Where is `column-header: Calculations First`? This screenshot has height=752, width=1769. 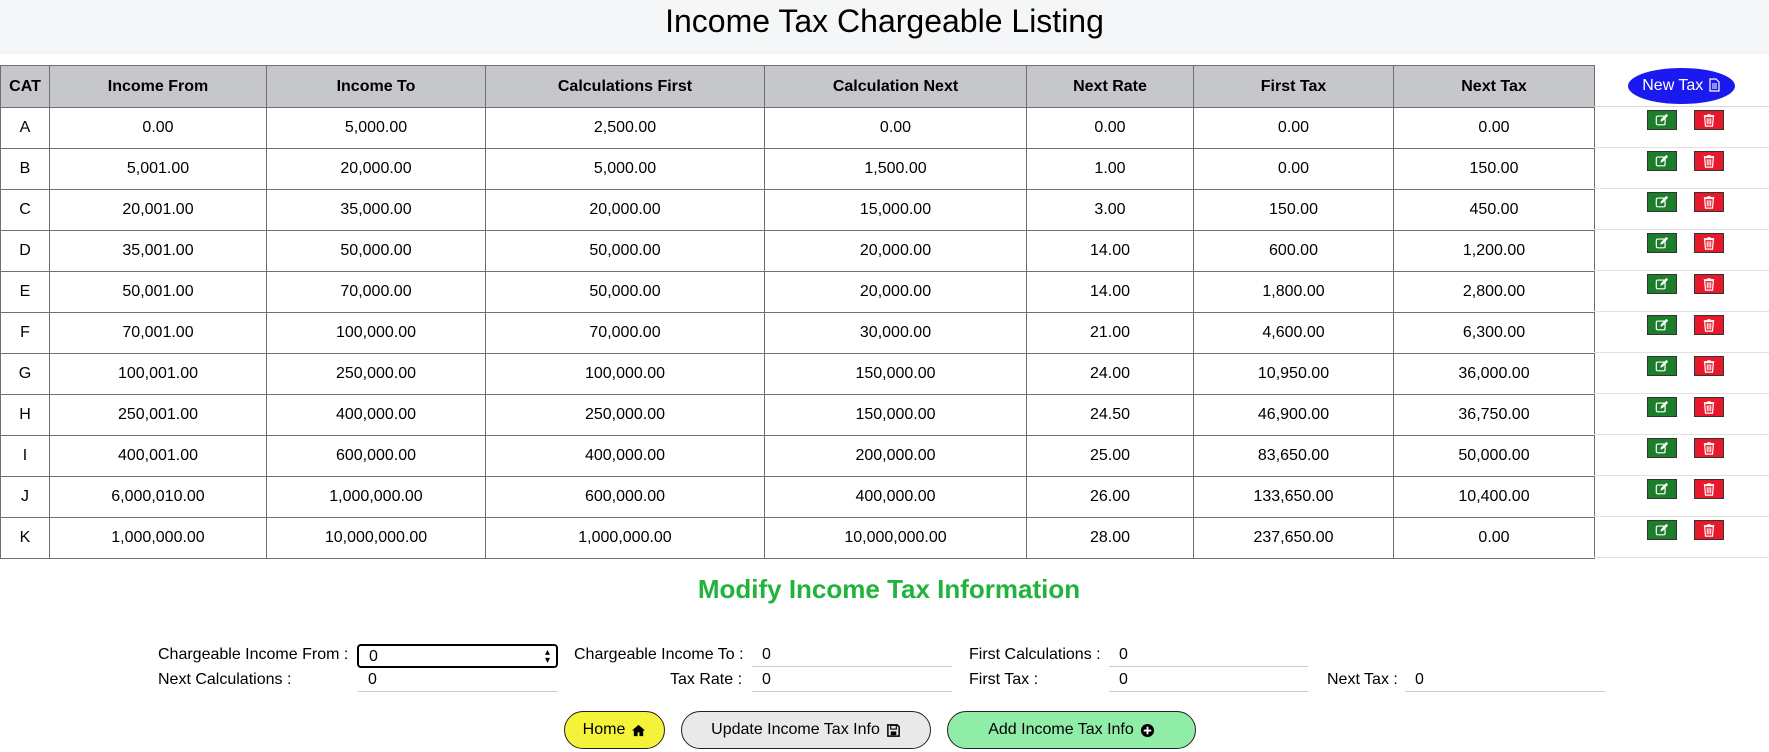 column-header: Calculations First is located at coordinates (625, 86).